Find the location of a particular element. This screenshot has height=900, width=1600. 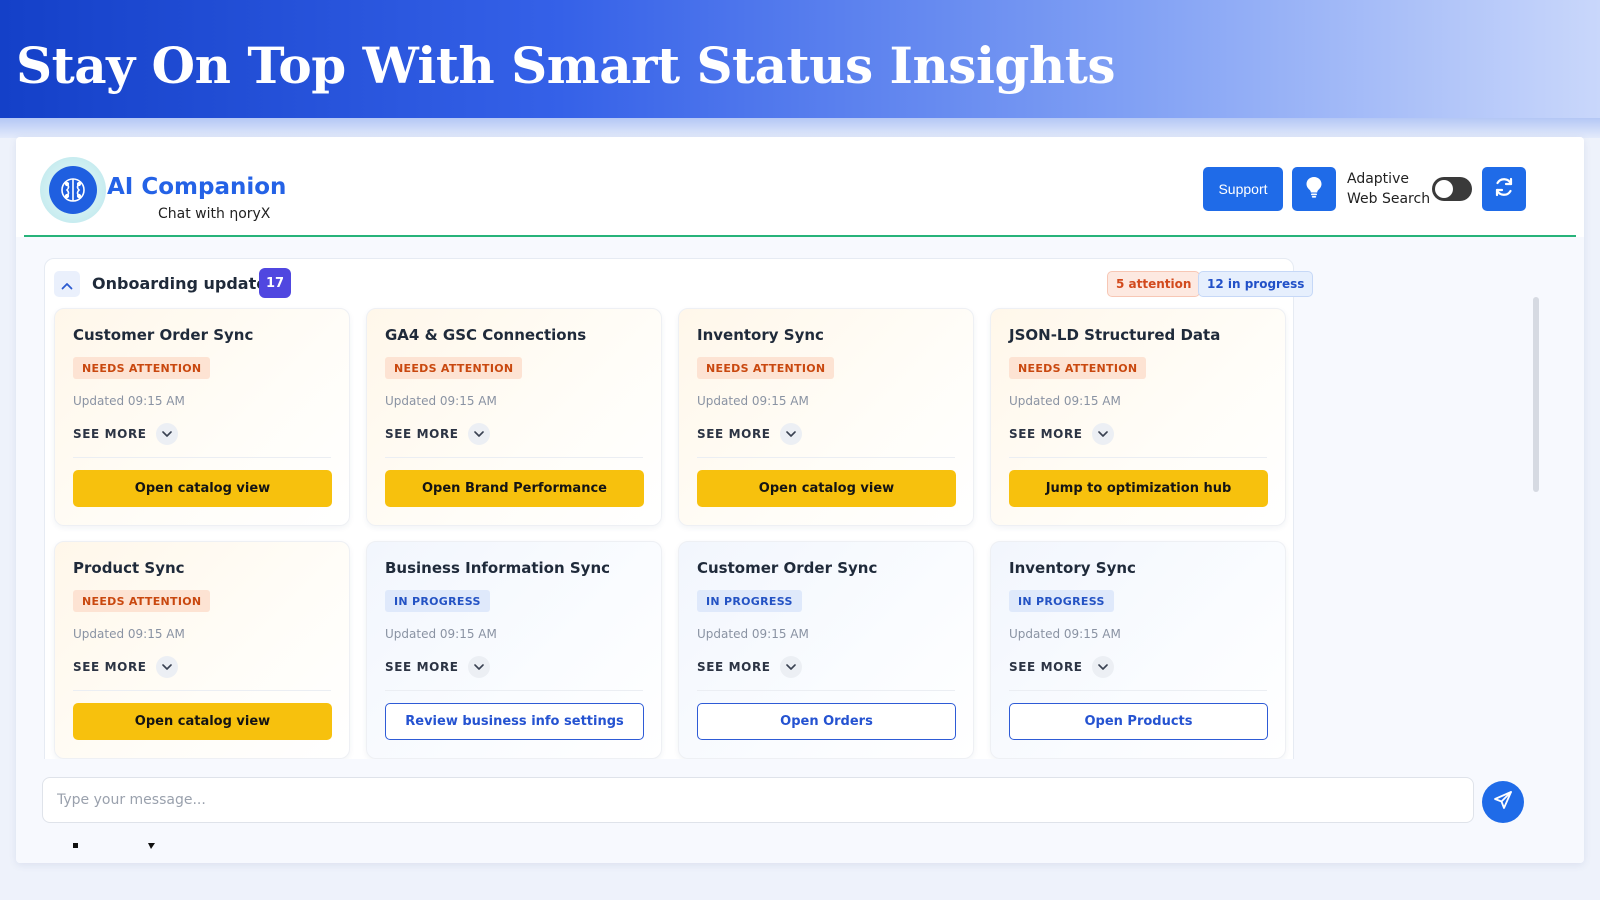

send-button is located at coordinates (1503, 802).